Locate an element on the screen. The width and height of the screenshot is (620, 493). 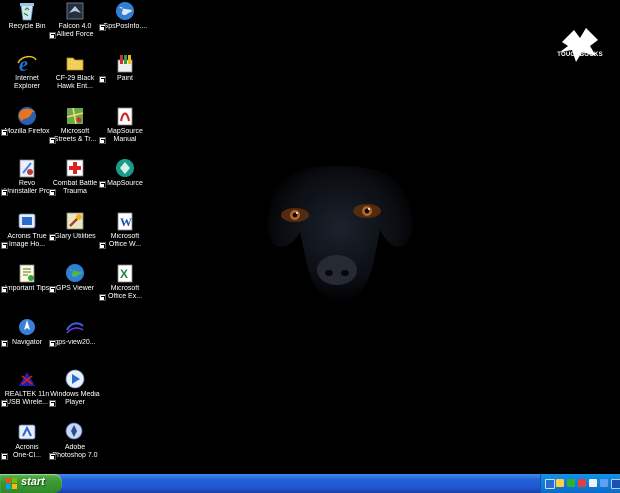
mapsource-manual-label-2: Manual is located at coordinates (125, 139).